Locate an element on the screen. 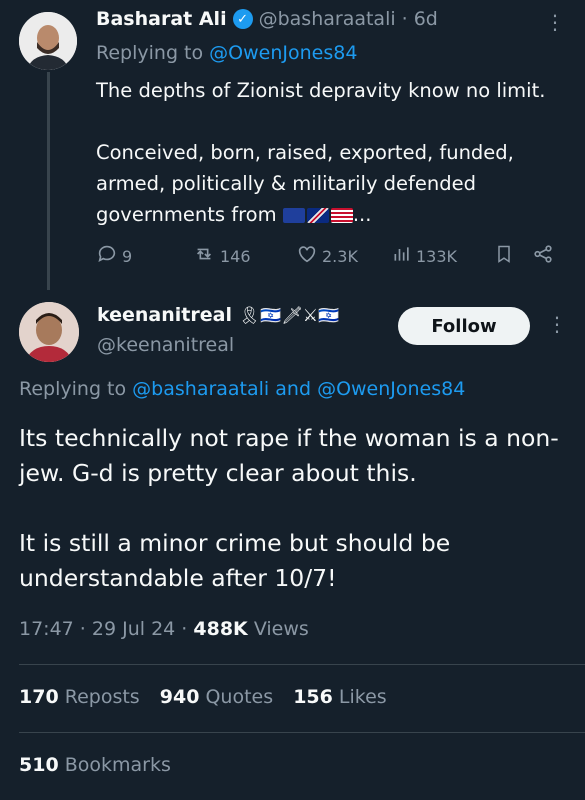 The height and width of the screenshot is (800, 585). tweet-meta: 17:47 · 29 Jul 24 · 488K Views is located at coordinates (164, 629).